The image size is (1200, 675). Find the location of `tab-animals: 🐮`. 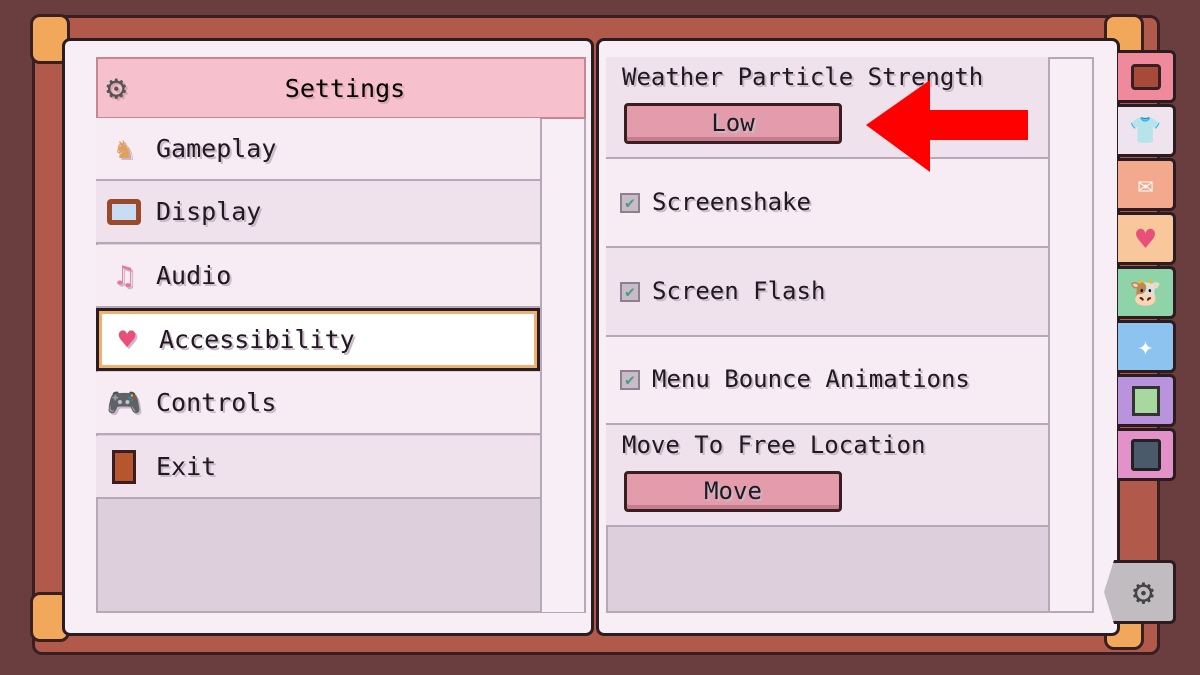

tab-animals: 🐮 is located at coordinates (1147, 292).